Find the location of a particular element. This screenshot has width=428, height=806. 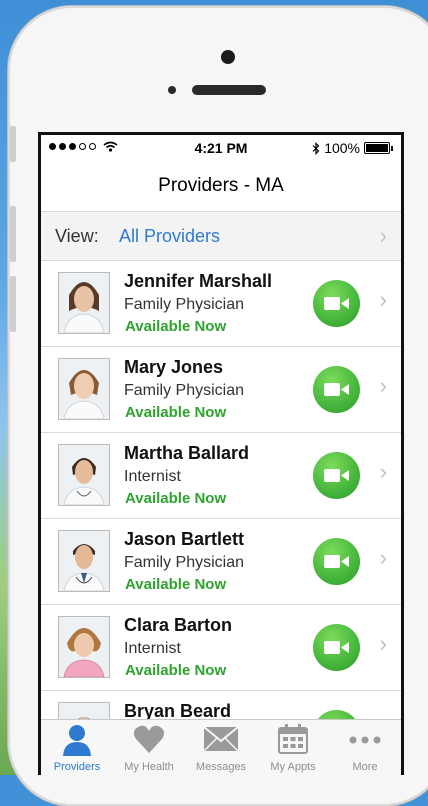

tab-more: More is located at coordinates (365, 747).